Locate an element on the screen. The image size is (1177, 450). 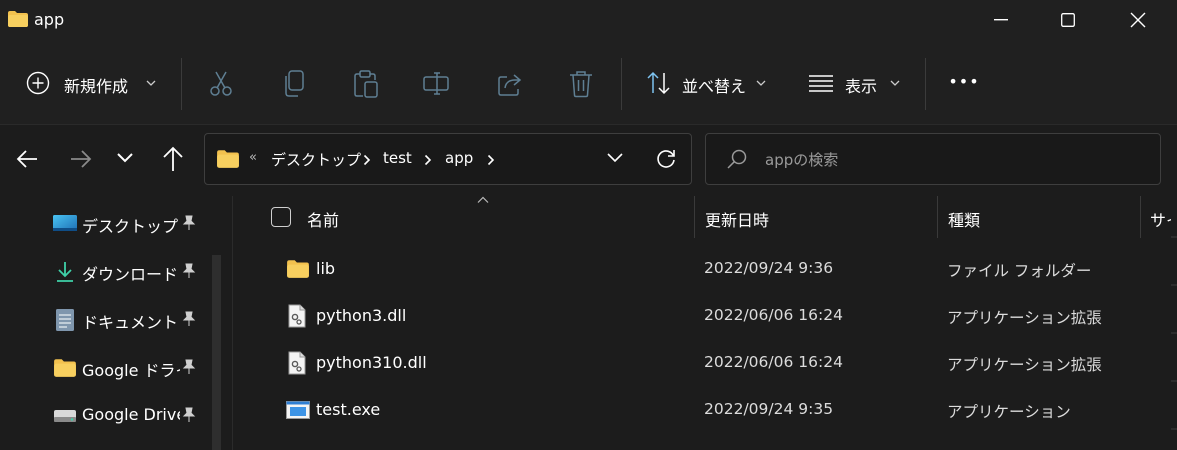
file-modified: 2022/06/06 16:24 is located at coordinates (773, 362).